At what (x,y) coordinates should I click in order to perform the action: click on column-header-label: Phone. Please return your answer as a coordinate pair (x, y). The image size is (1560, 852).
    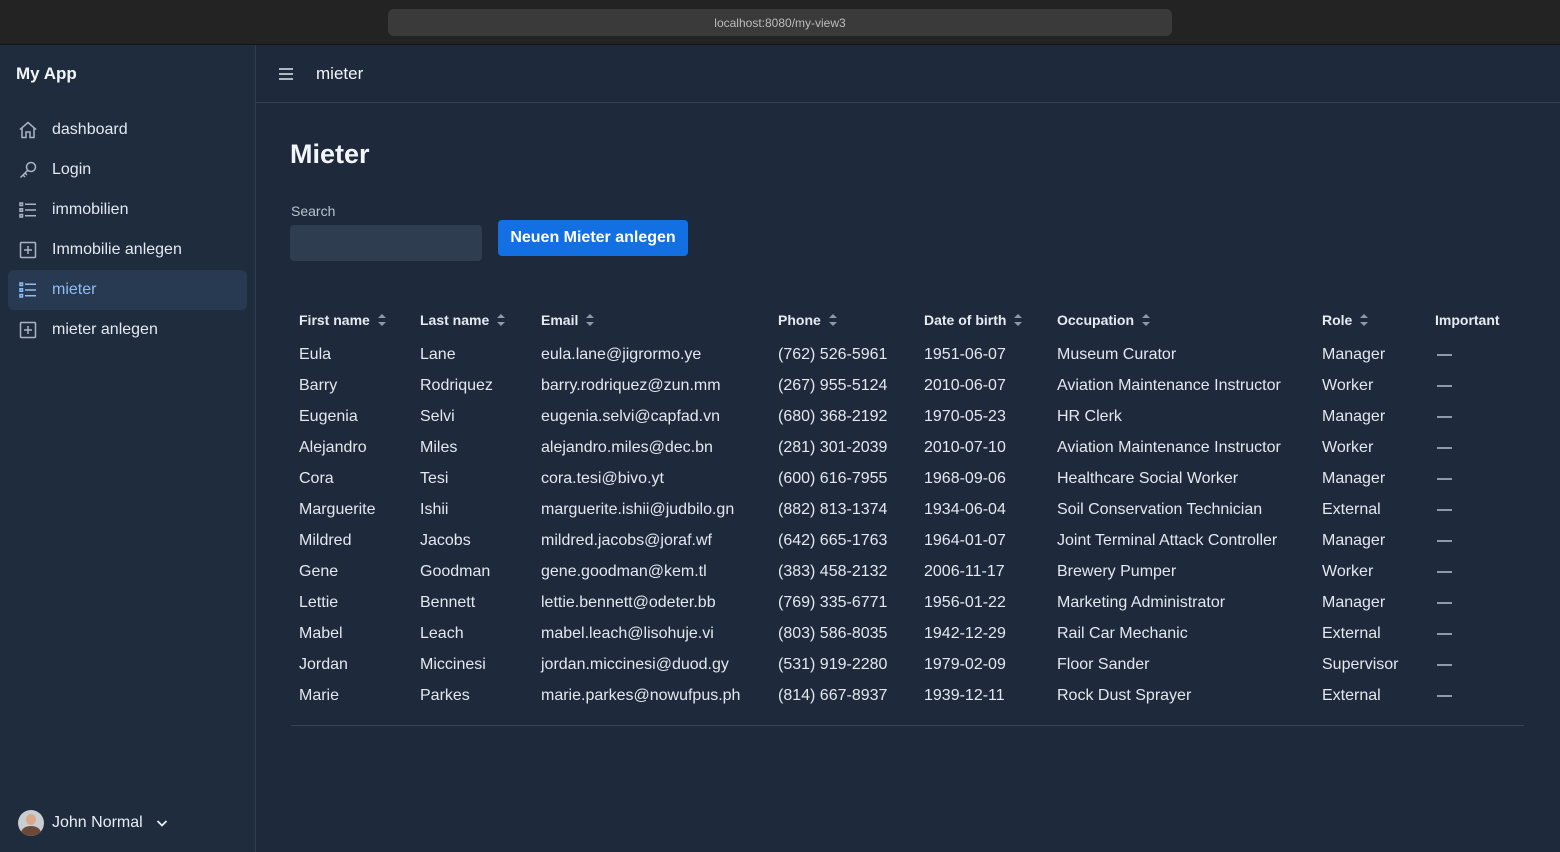
    Looking at the image, I should click on (799, 320).